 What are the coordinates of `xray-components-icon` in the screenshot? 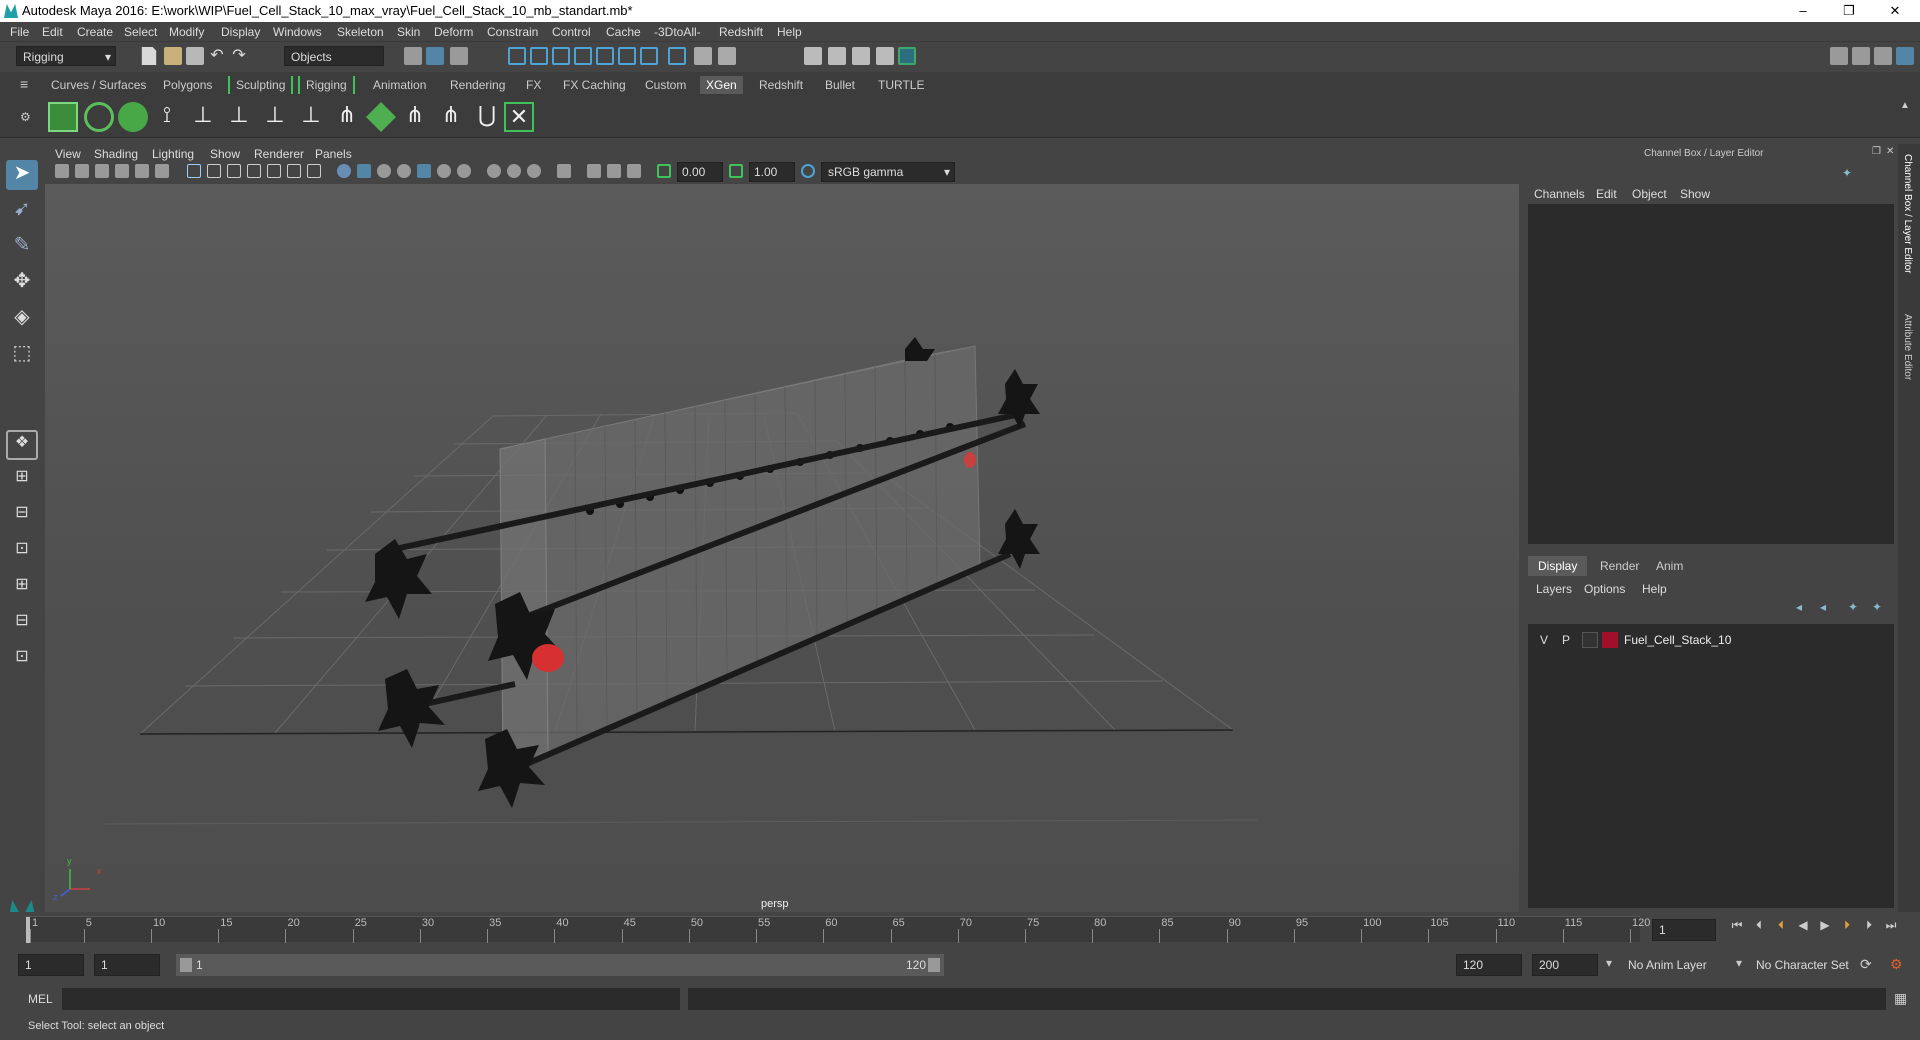 It's located at (634, 171).